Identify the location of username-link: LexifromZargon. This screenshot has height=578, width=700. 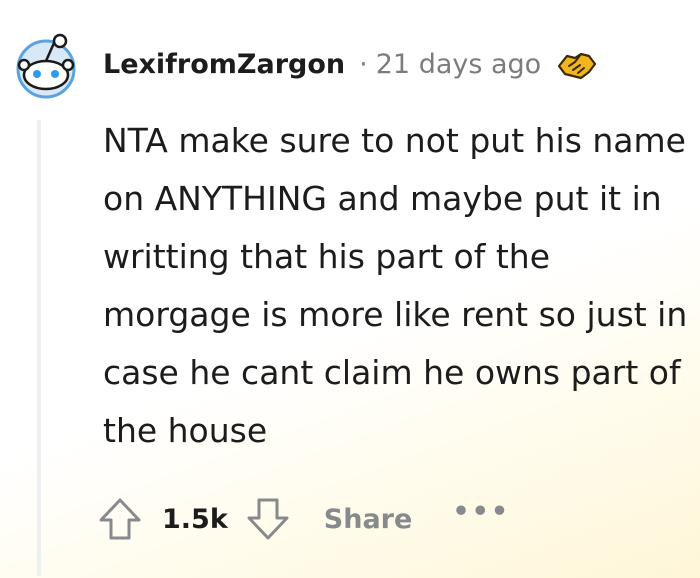
(224, 64).